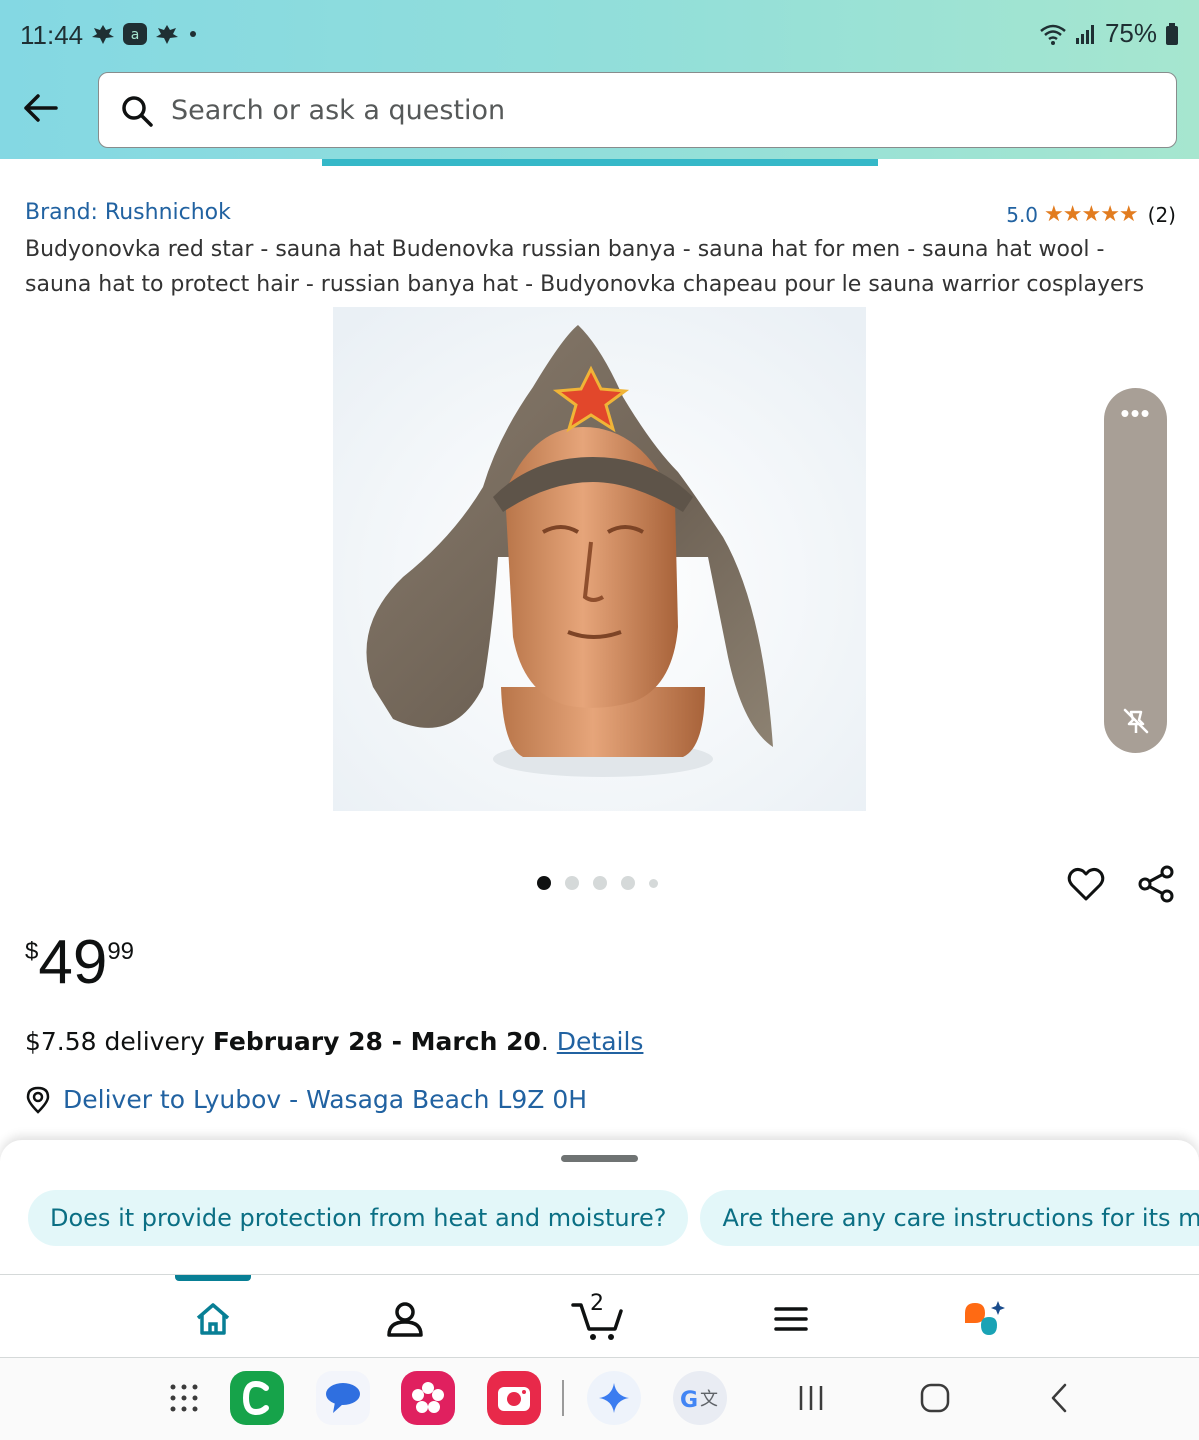 The width and height of the screenshot is (1199, 1440). I want to click on nav-cart: 2, so click(598, 1317).